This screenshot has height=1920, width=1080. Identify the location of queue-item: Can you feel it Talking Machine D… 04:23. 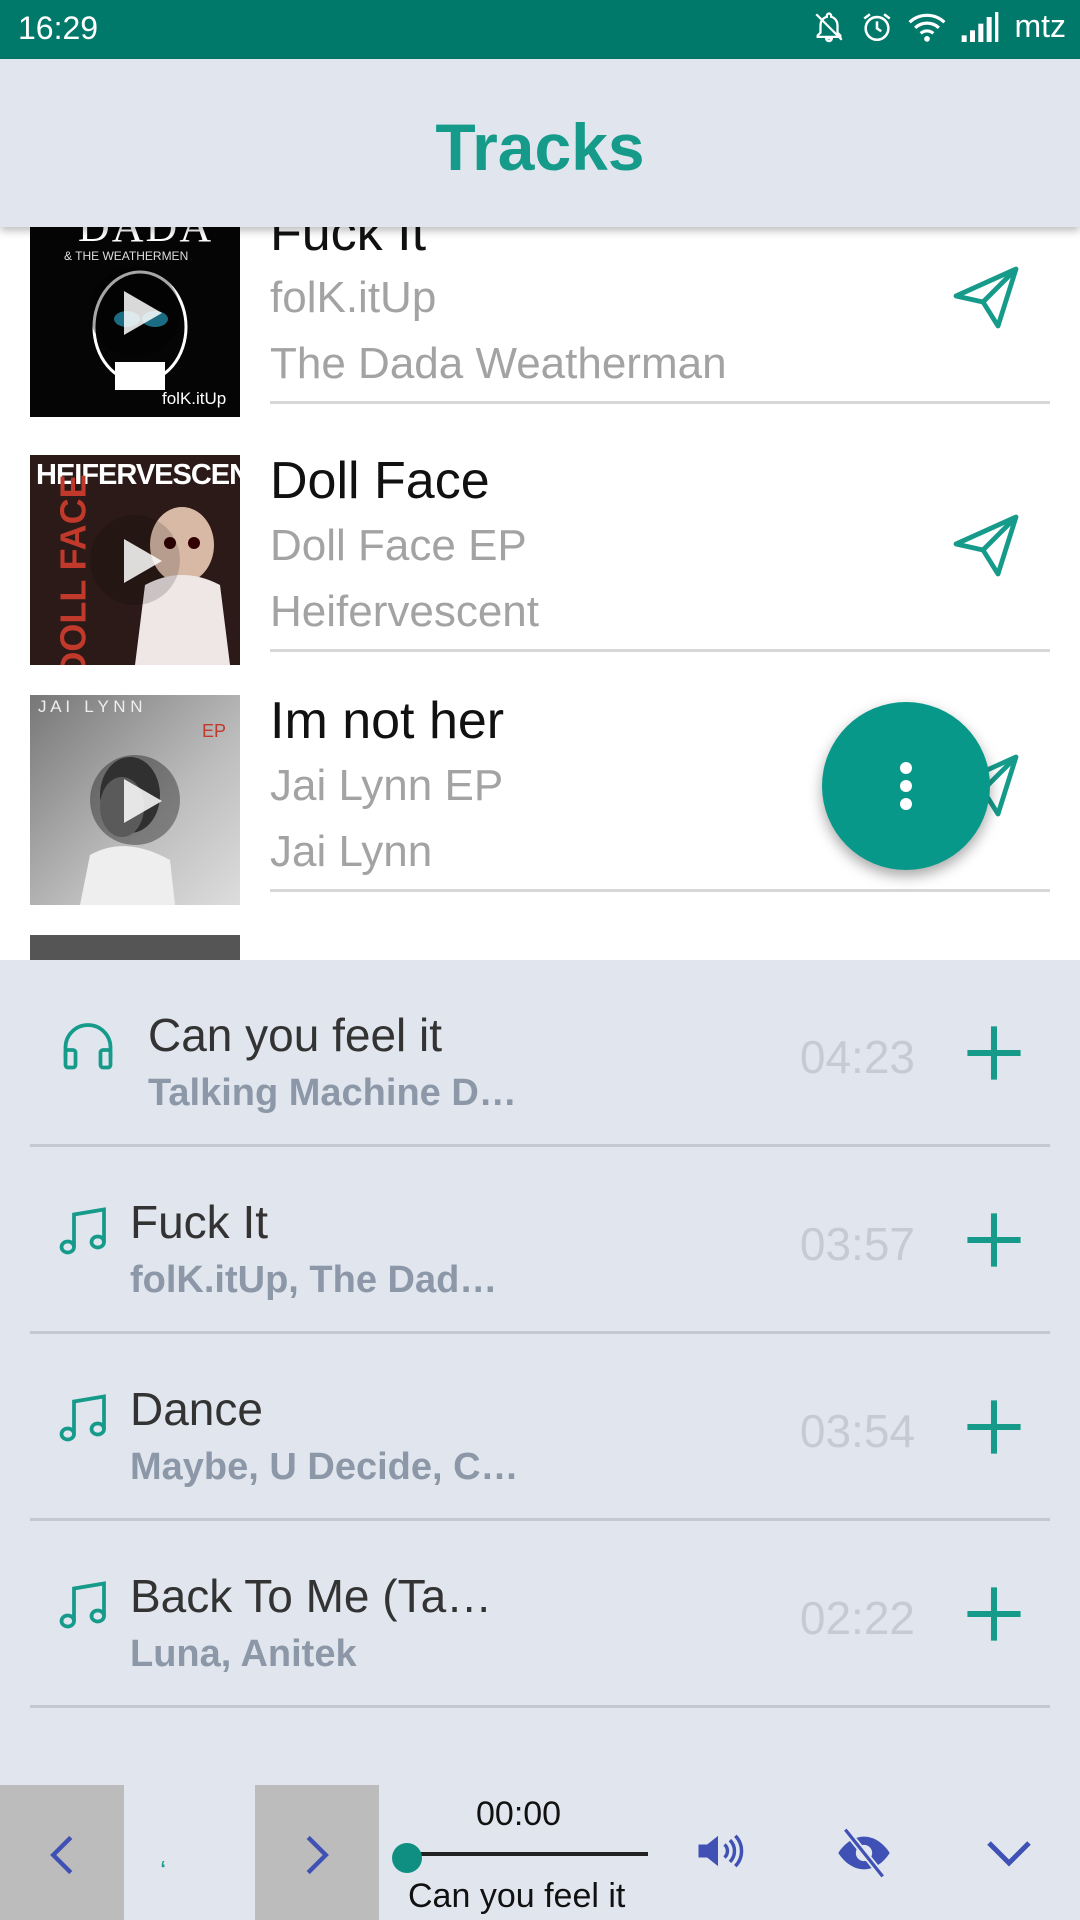
(540, 1053).